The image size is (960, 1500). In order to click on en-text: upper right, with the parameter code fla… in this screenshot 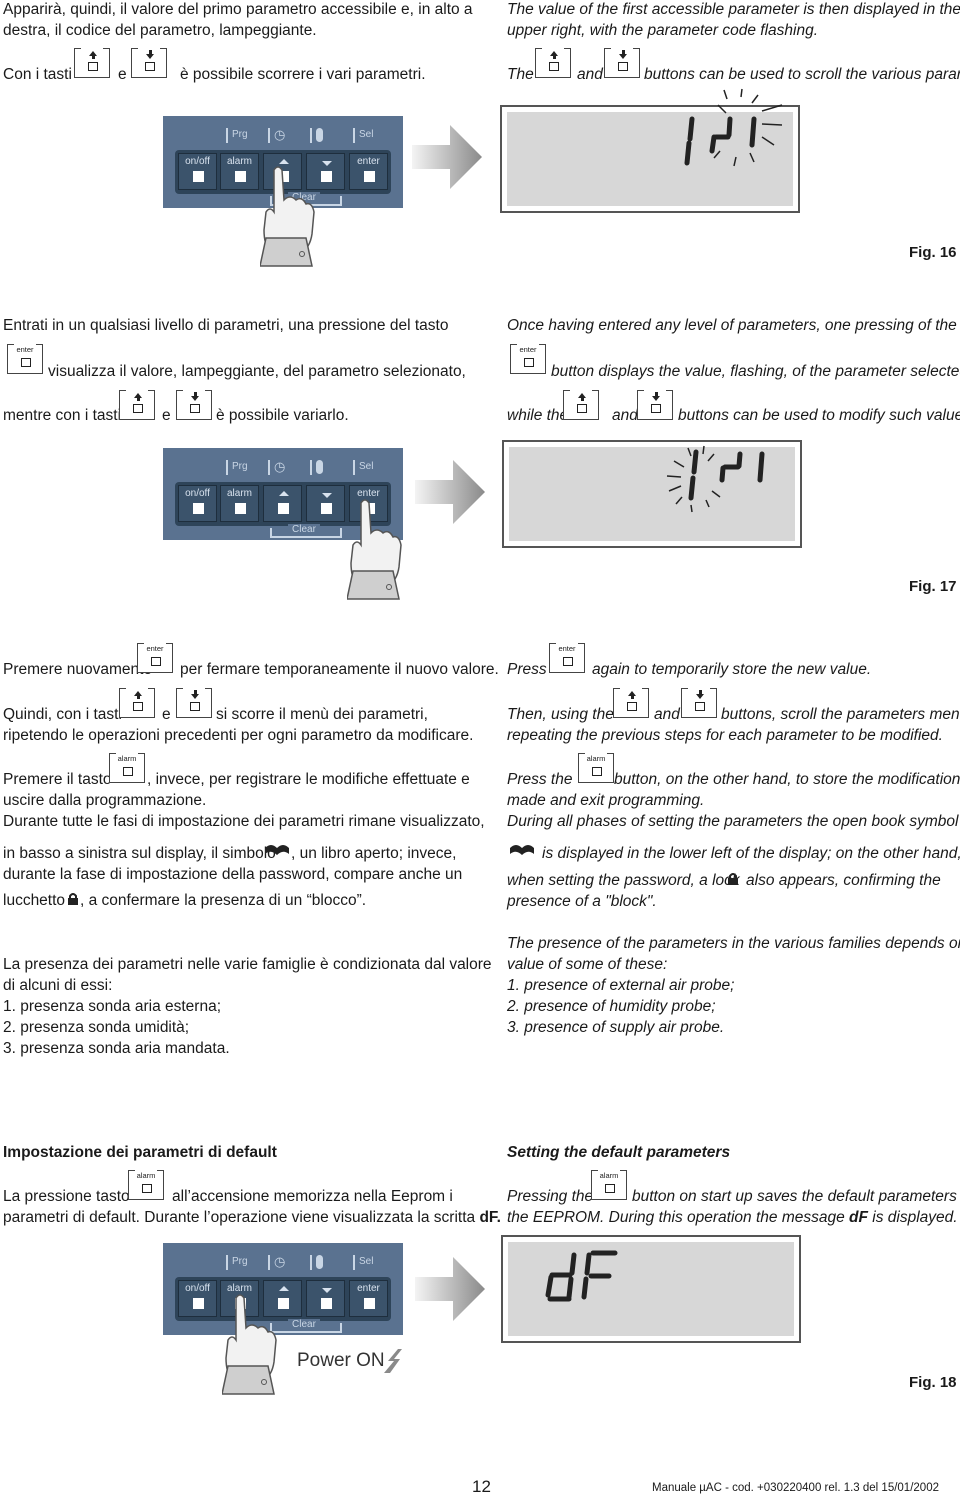, I will do `click(663, 30)`.